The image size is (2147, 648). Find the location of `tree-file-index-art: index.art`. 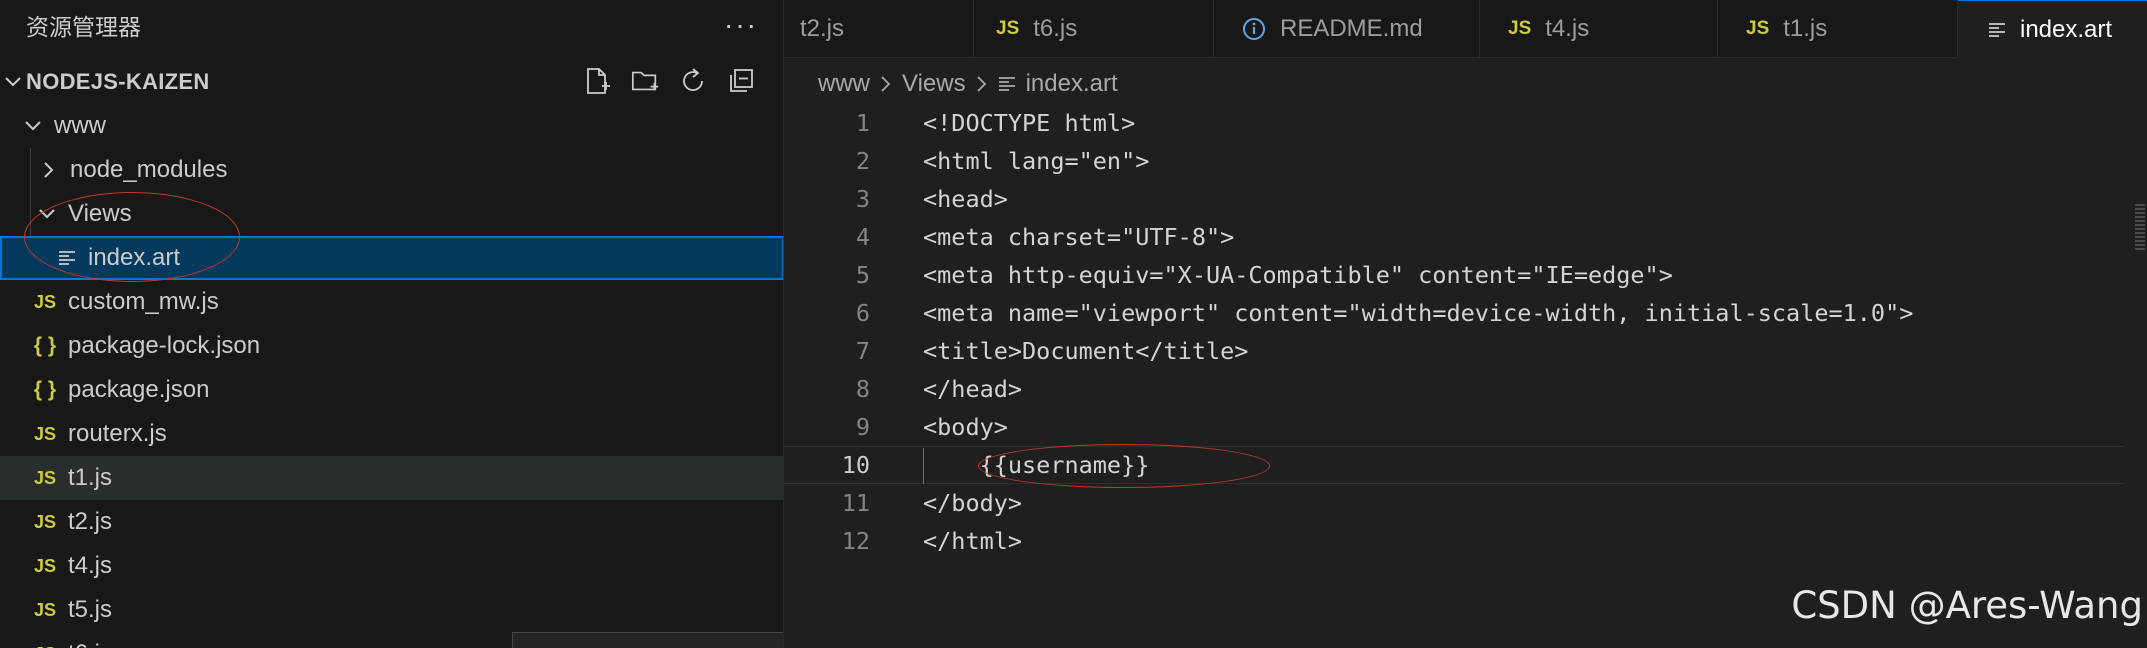

tree-file-index-art: index.art is located at coordinates (391, 258).